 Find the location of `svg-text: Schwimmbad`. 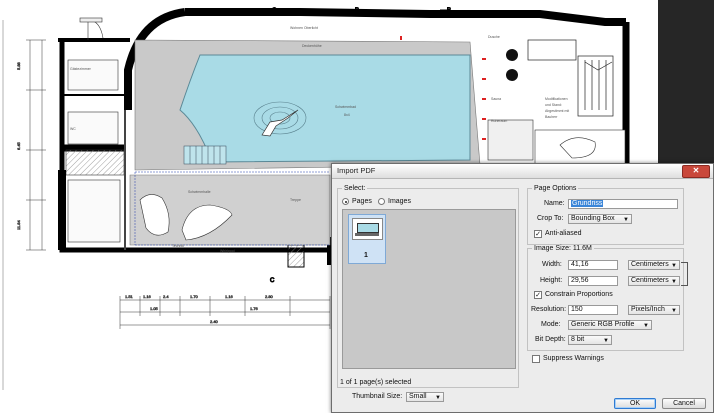

svg-text: Schwimmbad is located at coordinates (345, 107).